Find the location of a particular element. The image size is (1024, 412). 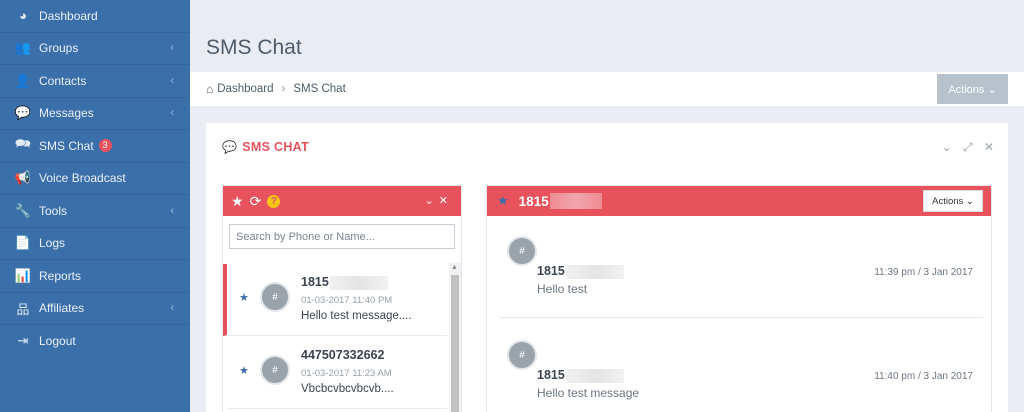

unread-count-badge: 3 is located at coordinates (105, 146).